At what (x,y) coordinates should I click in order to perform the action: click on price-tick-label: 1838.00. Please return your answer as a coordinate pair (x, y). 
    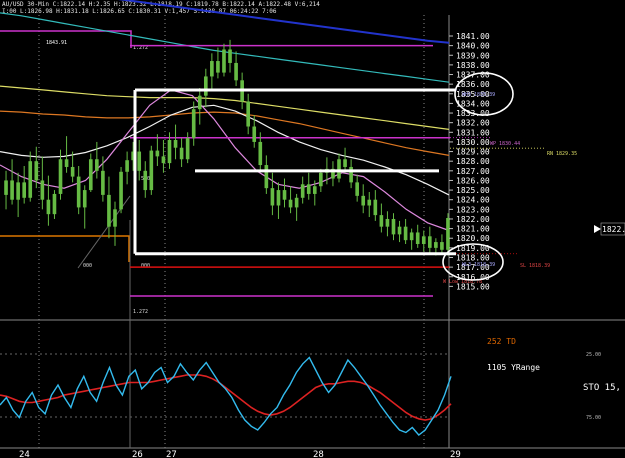
    Looking at the image, I should click on (473, 65).